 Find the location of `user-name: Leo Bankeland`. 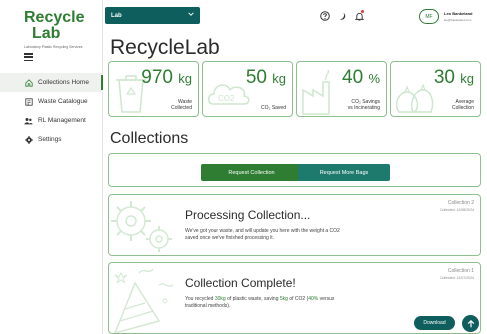

user-name: Leo Bankeland is located at coordinates (458, 13).